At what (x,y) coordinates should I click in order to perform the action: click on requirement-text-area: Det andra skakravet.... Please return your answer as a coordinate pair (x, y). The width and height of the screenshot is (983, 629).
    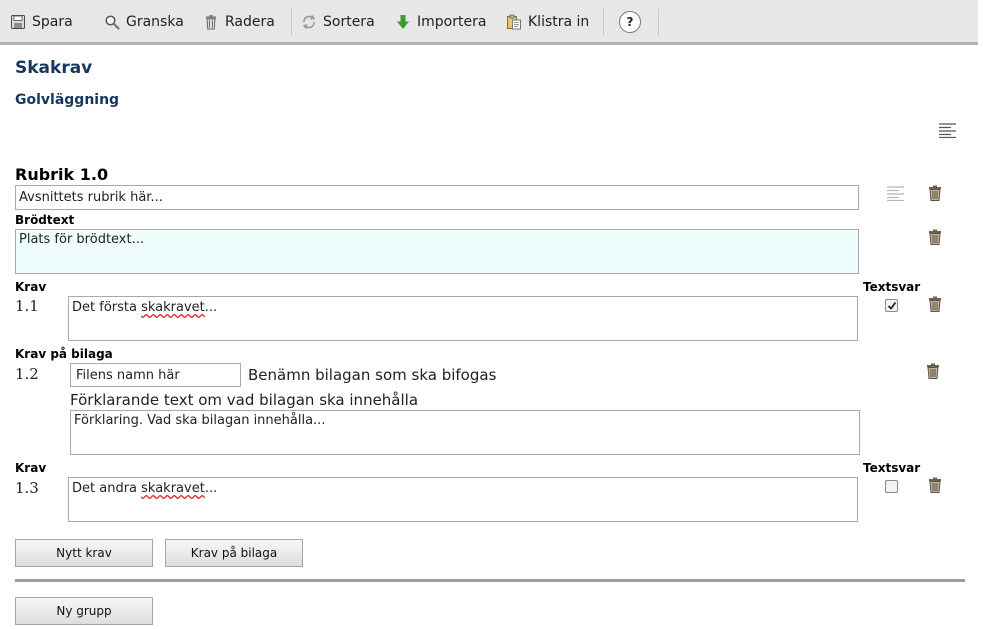
    Looking at the image, I should click on (463, 499).